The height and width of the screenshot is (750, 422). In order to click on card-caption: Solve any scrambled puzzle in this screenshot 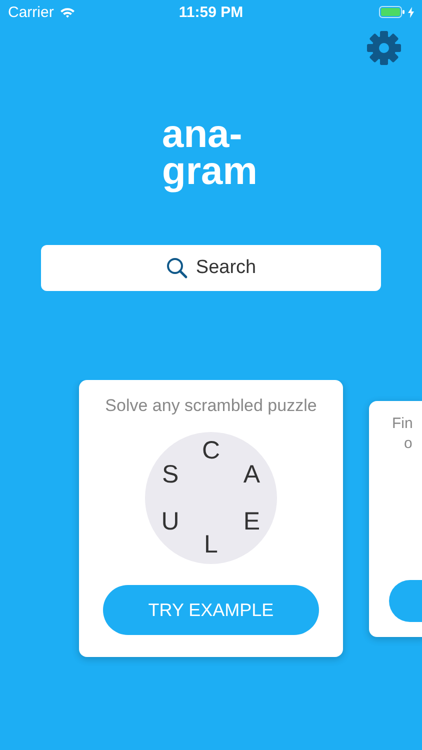, I will do `click(211, 406)`.